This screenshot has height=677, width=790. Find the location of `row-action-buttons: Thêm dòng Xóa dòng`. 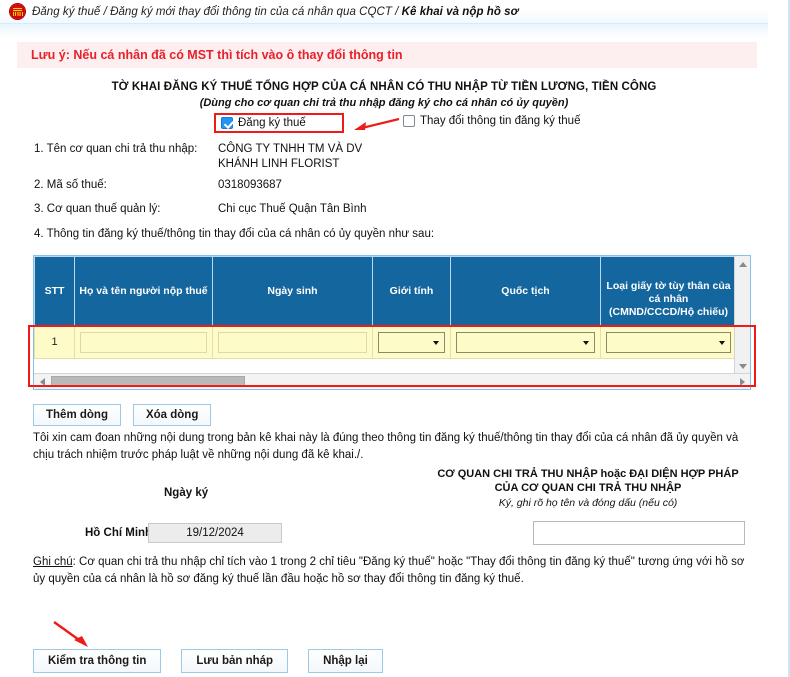

row-action-buttons: Thêm dòng Xóa dòng is located at coordinates (122, 415).